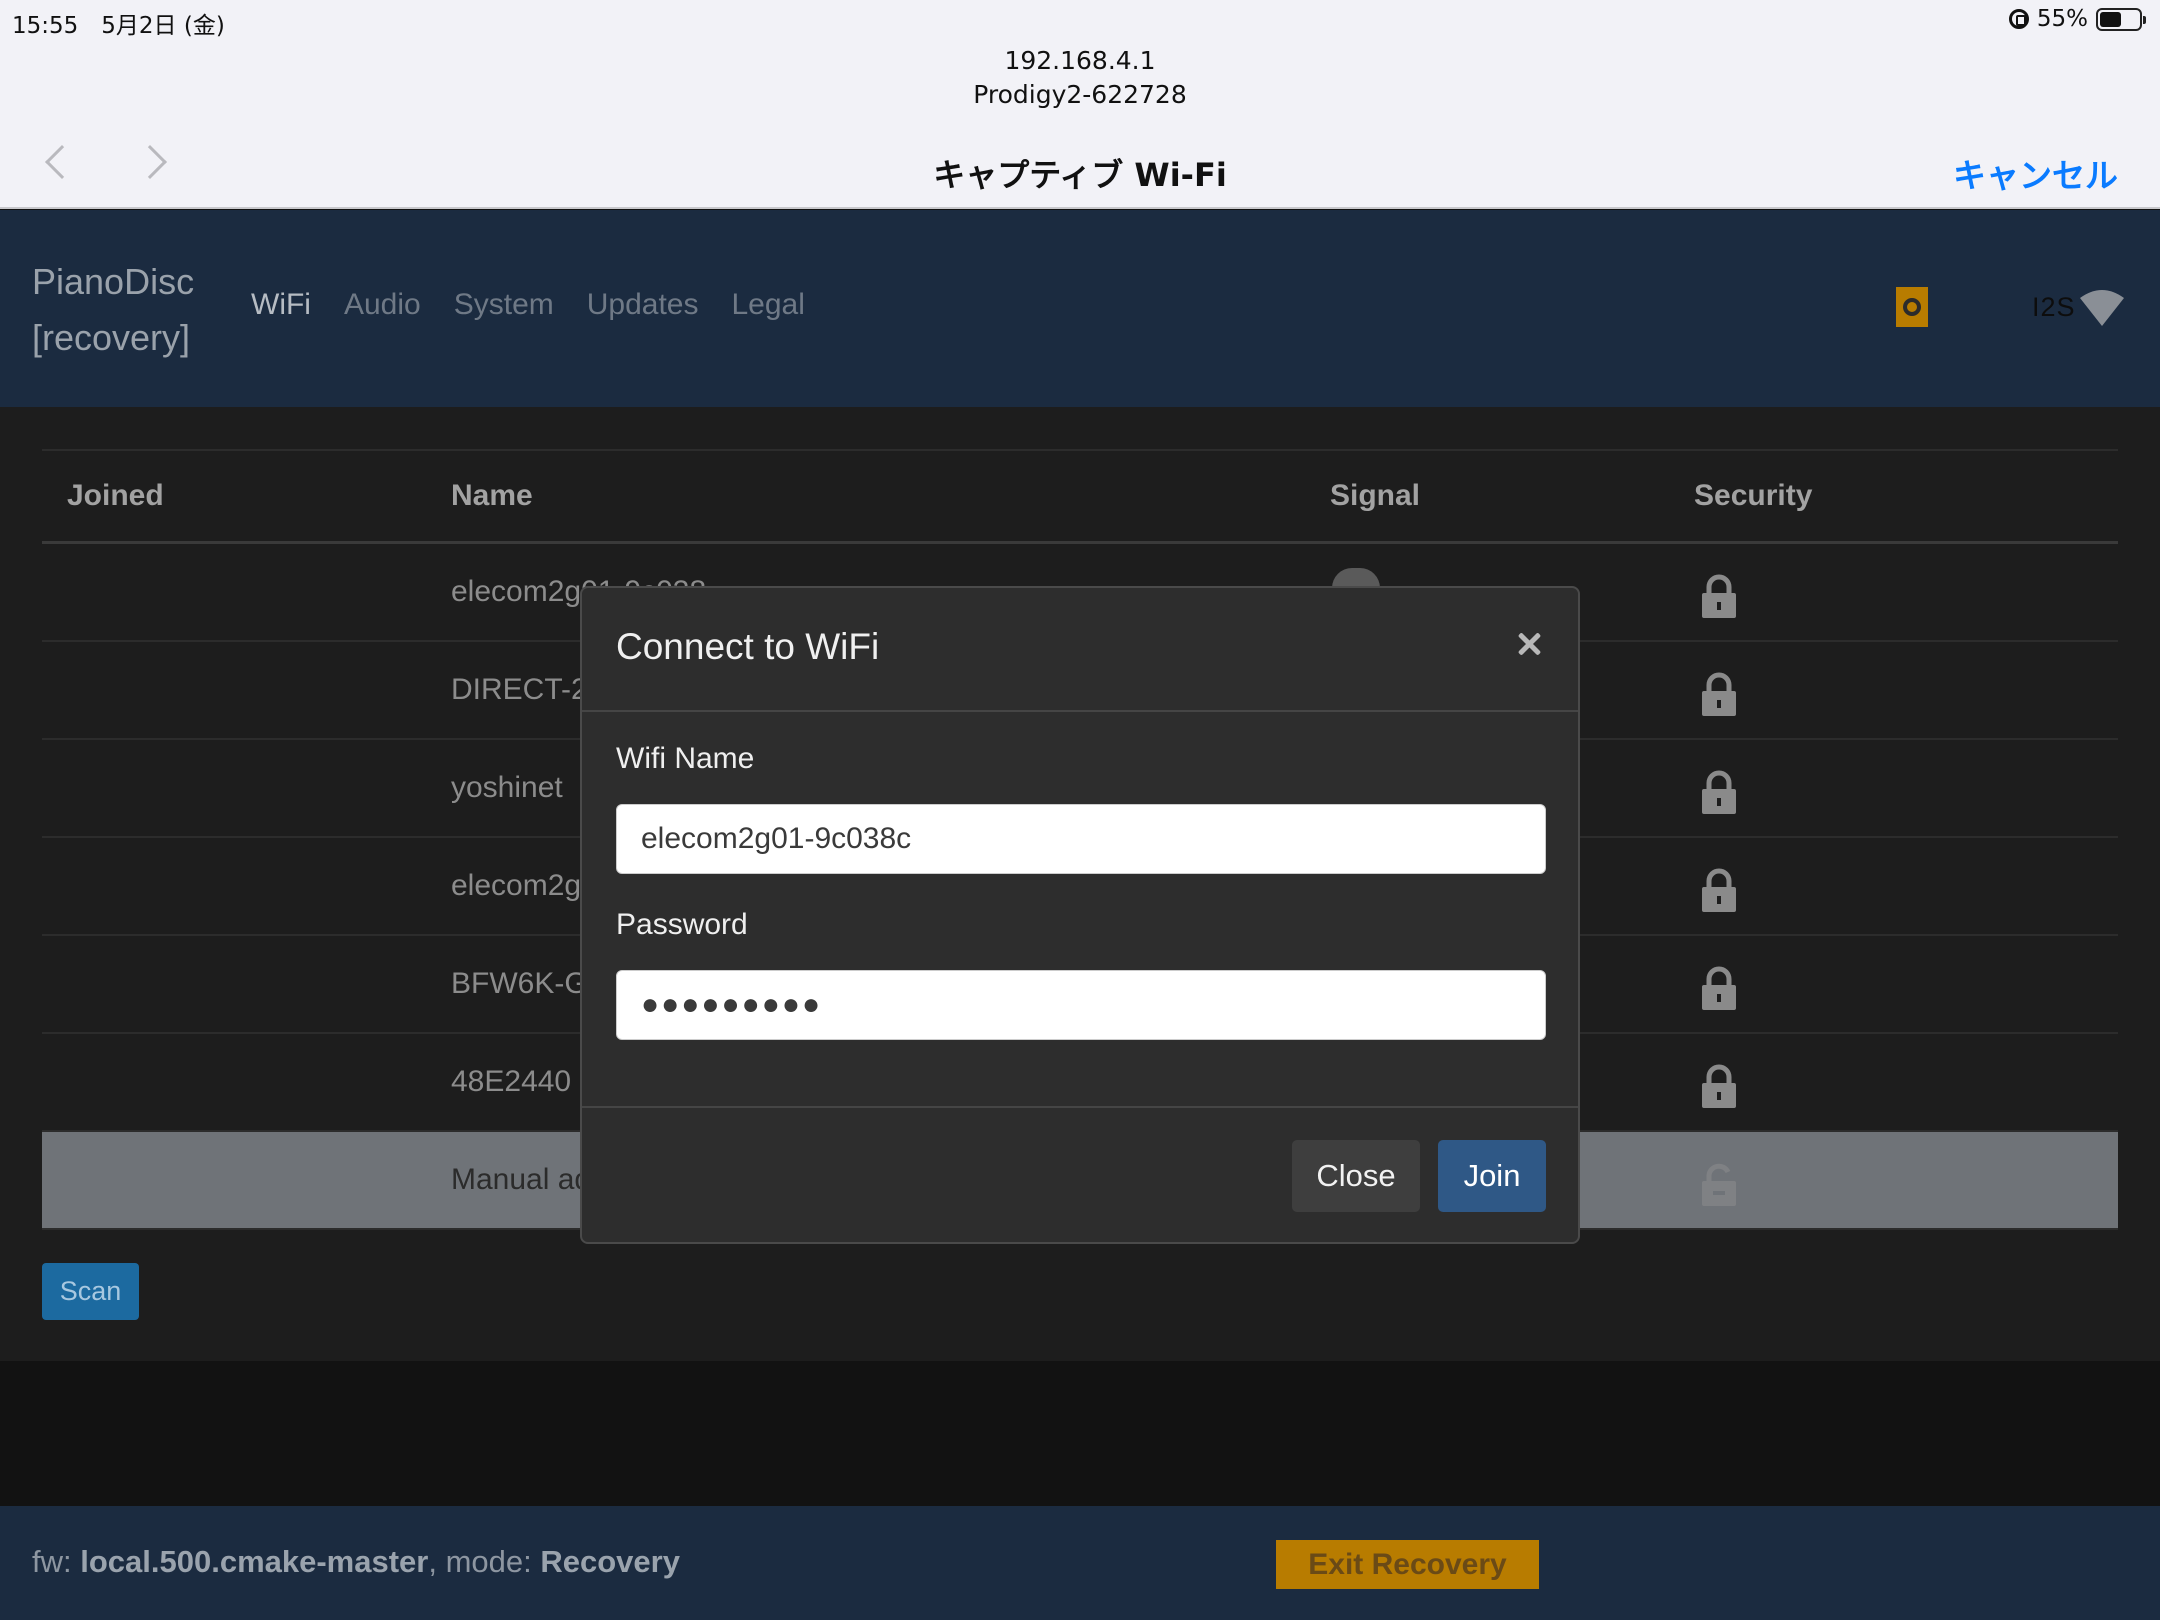  I want to click on brand: PianoDisc [recovery], so click(113, 310).